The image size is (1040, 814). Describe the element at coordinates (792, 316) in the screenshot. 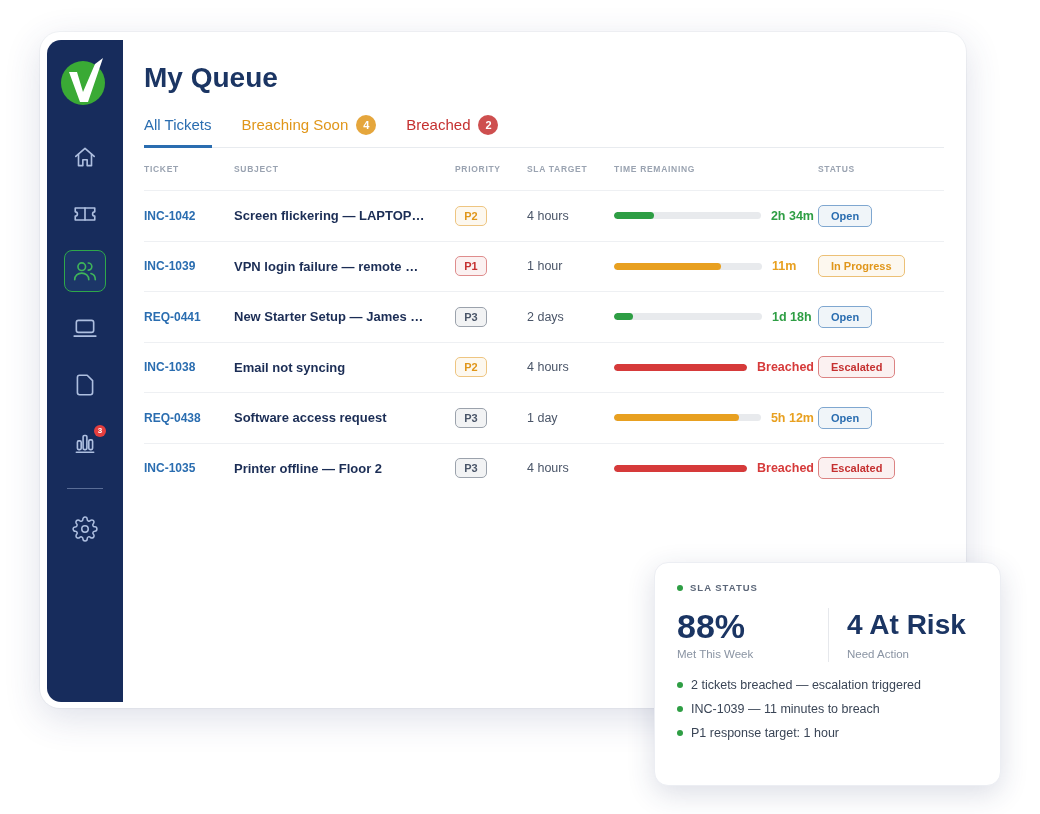

I see `time-remaining-text: 1d 18h` at that location.